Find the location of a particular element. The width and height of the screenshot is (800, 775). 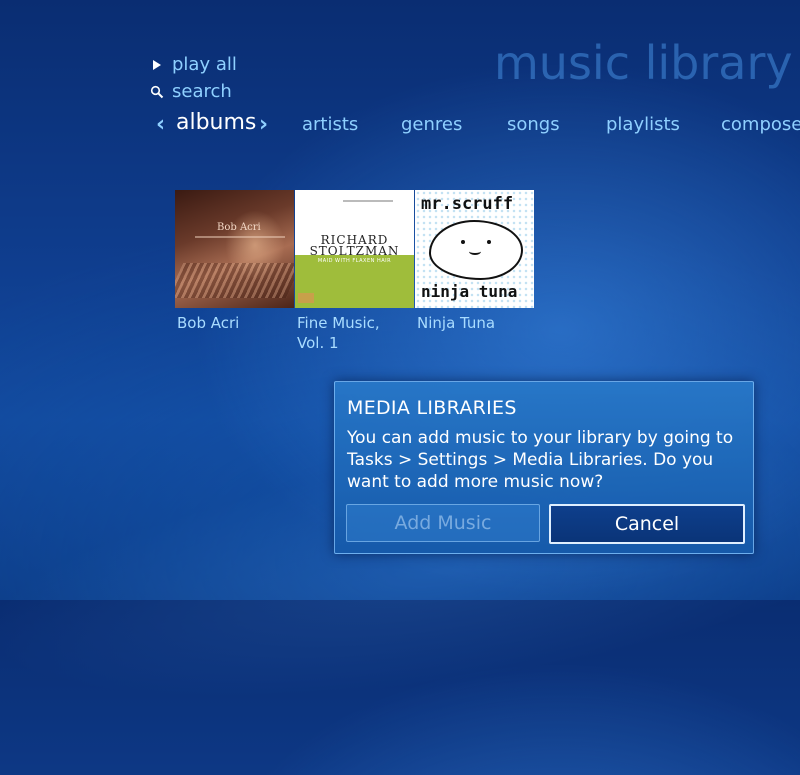

whale-illustration is located at coordinates (476, 250).